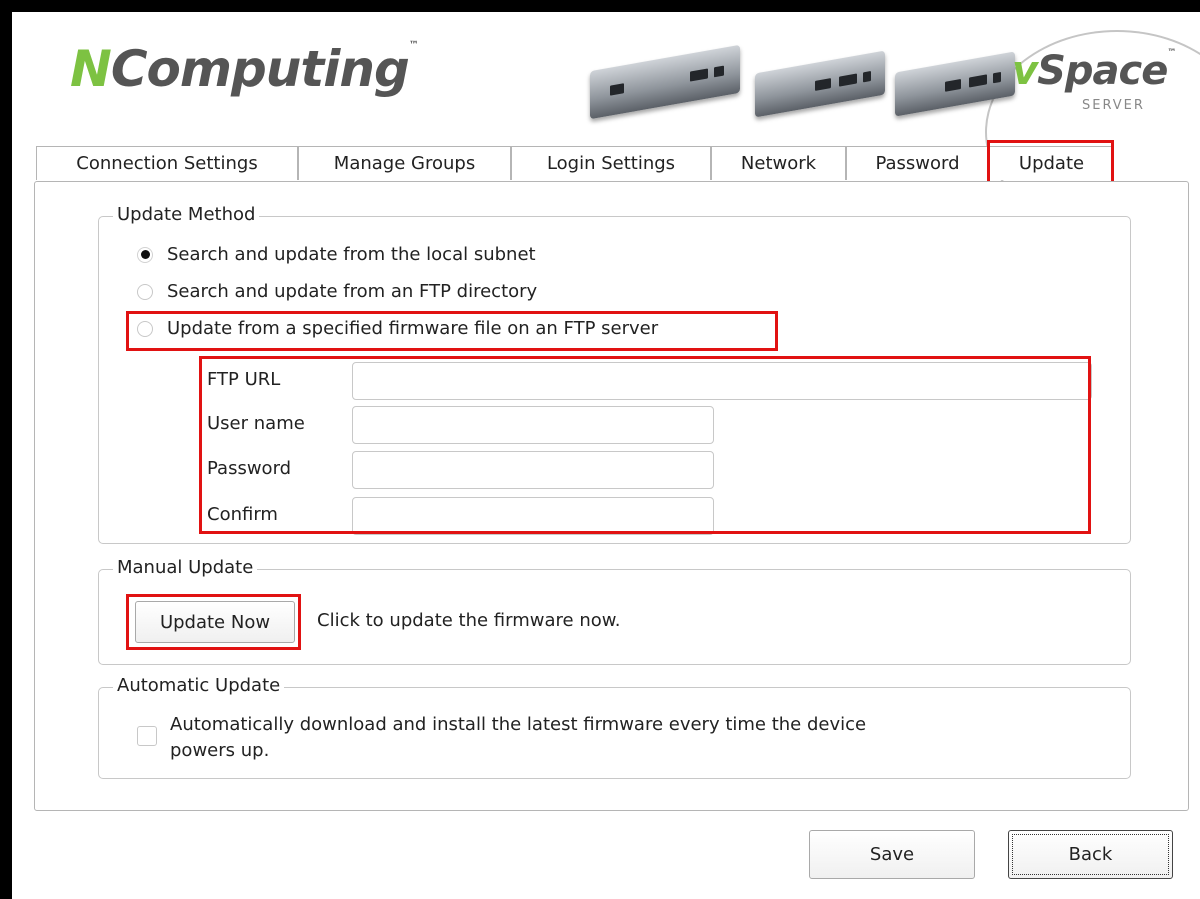  What do you see at coordinates (244, 69) in the screenshot?
I see `ncomputing-logo: NComputing™` at bounding box center [244, 69].